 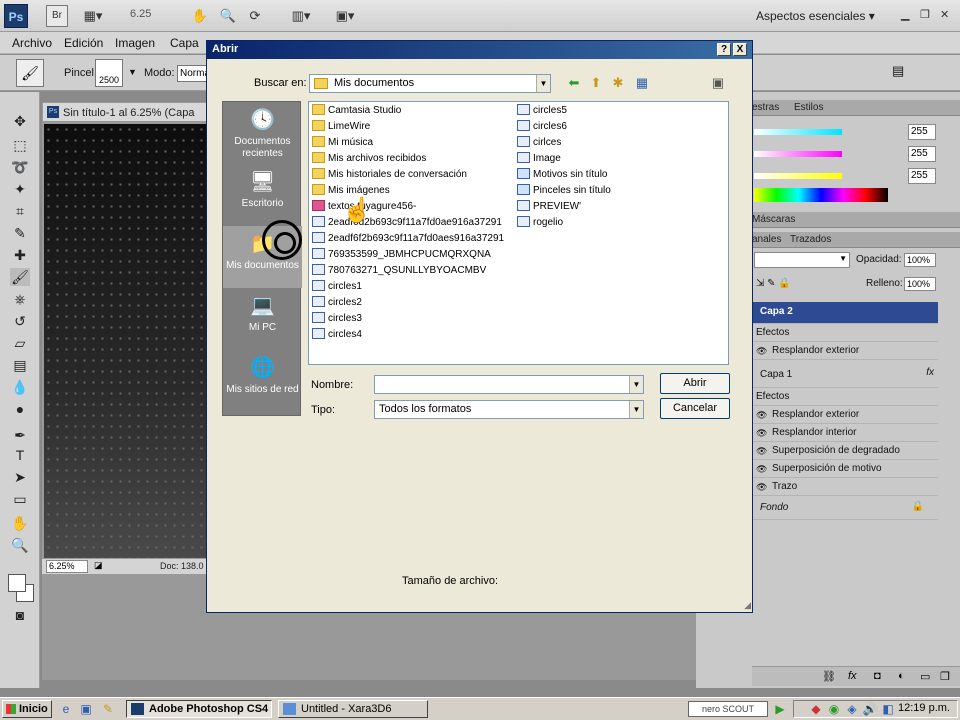 I want to click on eraser-tool-icon: ▱, so click(x=20, y=343).